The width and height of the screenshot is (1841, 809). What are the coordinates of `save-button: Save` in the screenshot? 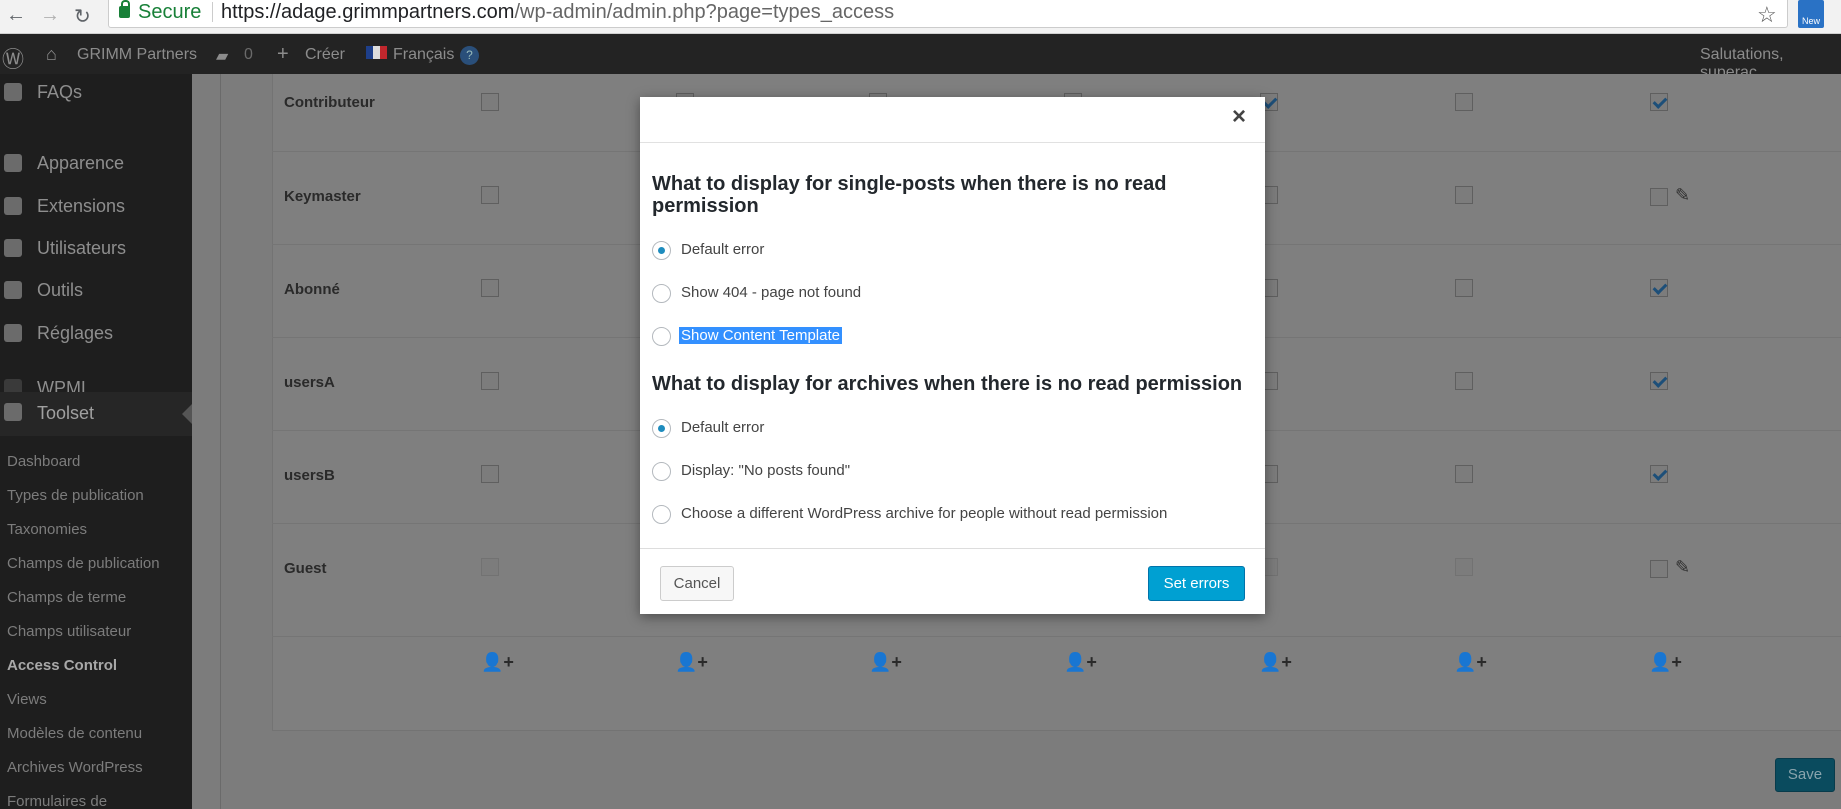 It's located at (1805, 775).